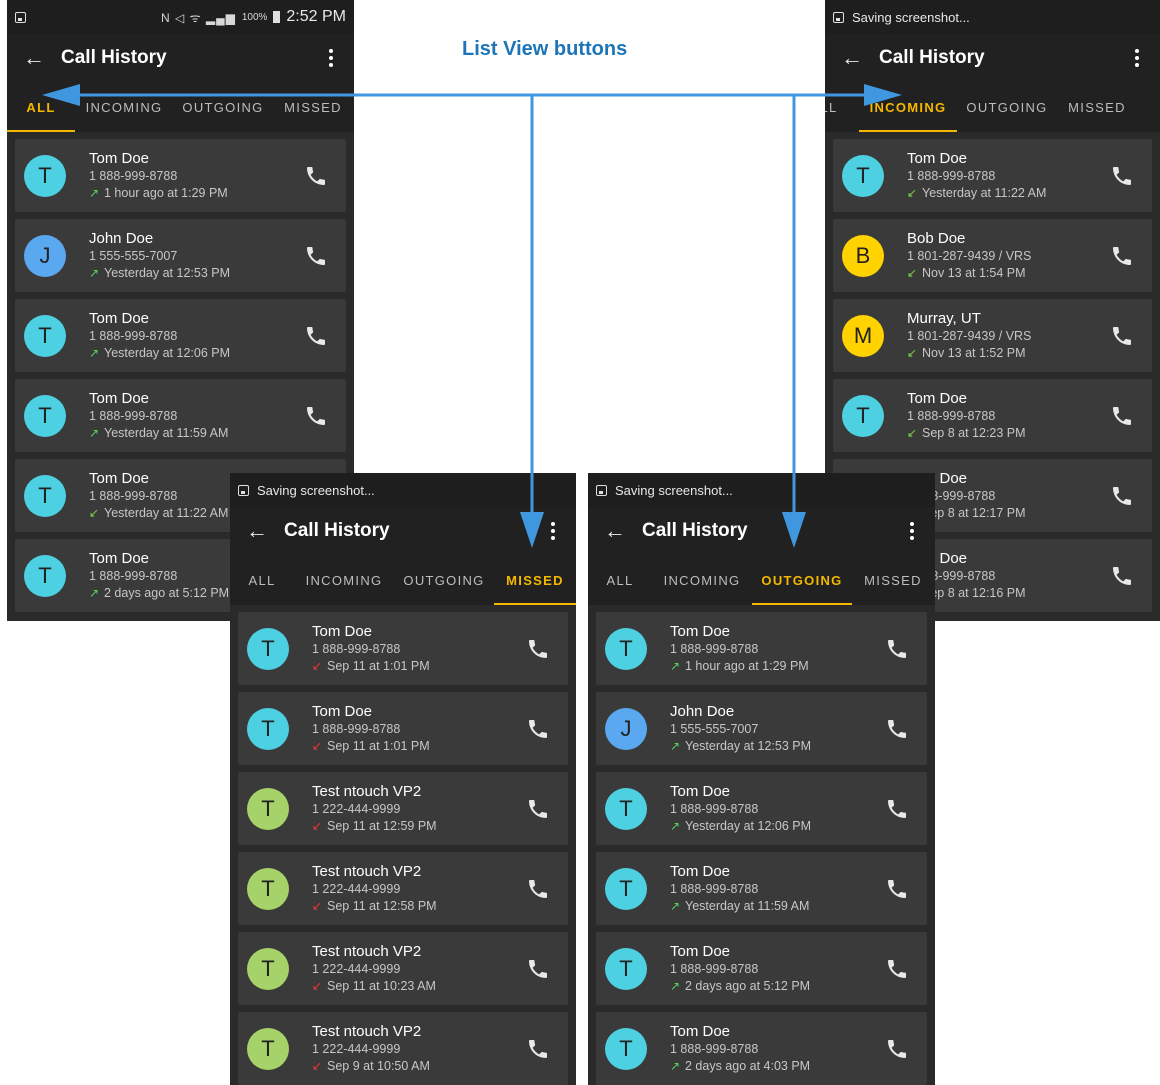 The height and width of the screenshot is (1085, 1160). I want to click on call-time-row: ↗ 1 hour ago at 1:29 PM, so click(768, 666).